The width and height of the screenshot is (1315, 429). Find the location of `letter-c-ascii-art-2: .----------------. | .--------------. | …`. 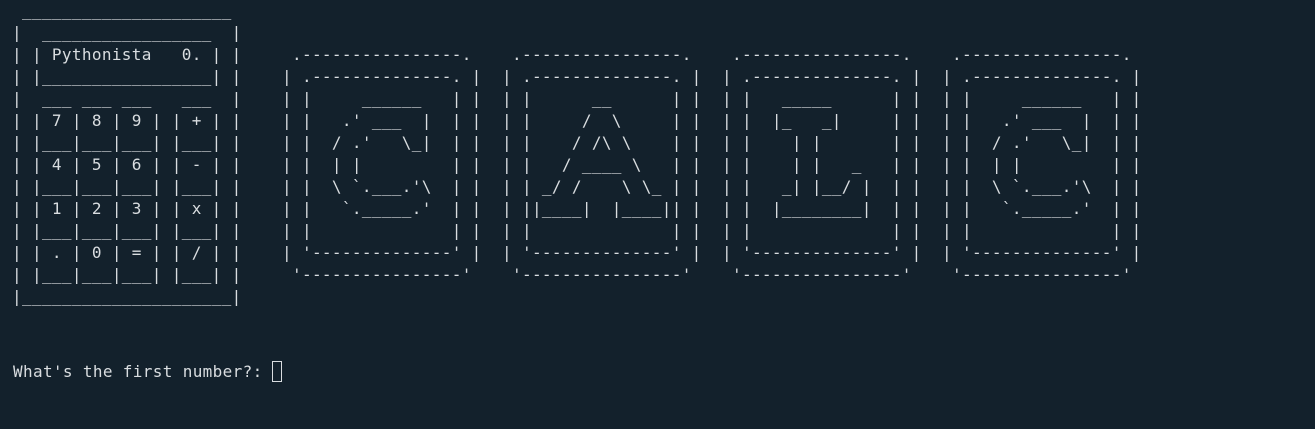

letter-c-ascii-art-2: .----------------. | .--------------. | … is located at coordinates (1042, 164).